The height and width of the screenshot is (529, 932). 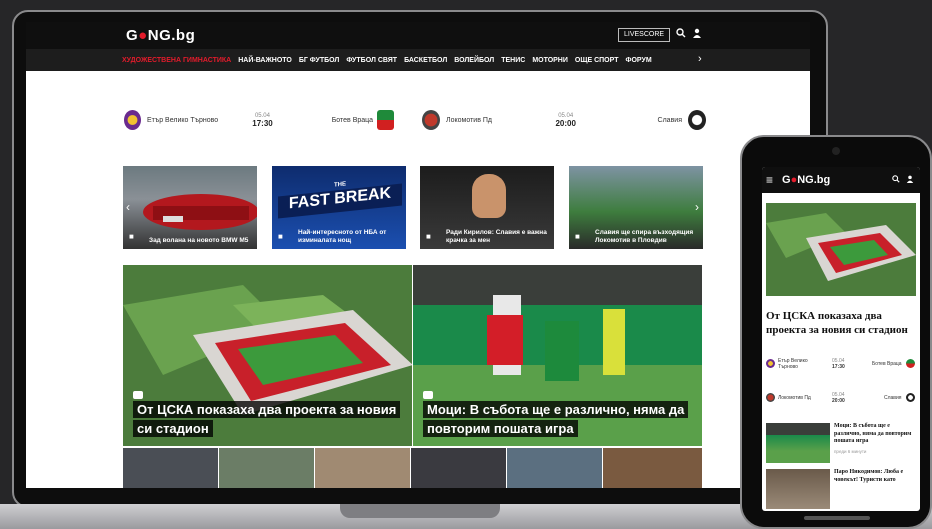 What do you see at coordinates (837, 518) in the screenshot?
I see `home-indicator` at bounding box center [837, 518].